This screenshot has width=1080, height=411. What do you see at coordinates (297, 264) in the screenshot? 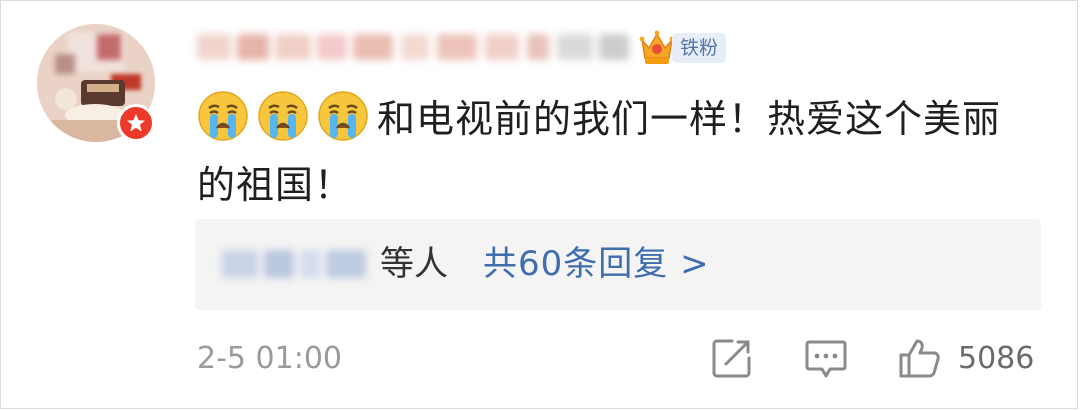
I see `replier-names` at bounding box center [297, 264].